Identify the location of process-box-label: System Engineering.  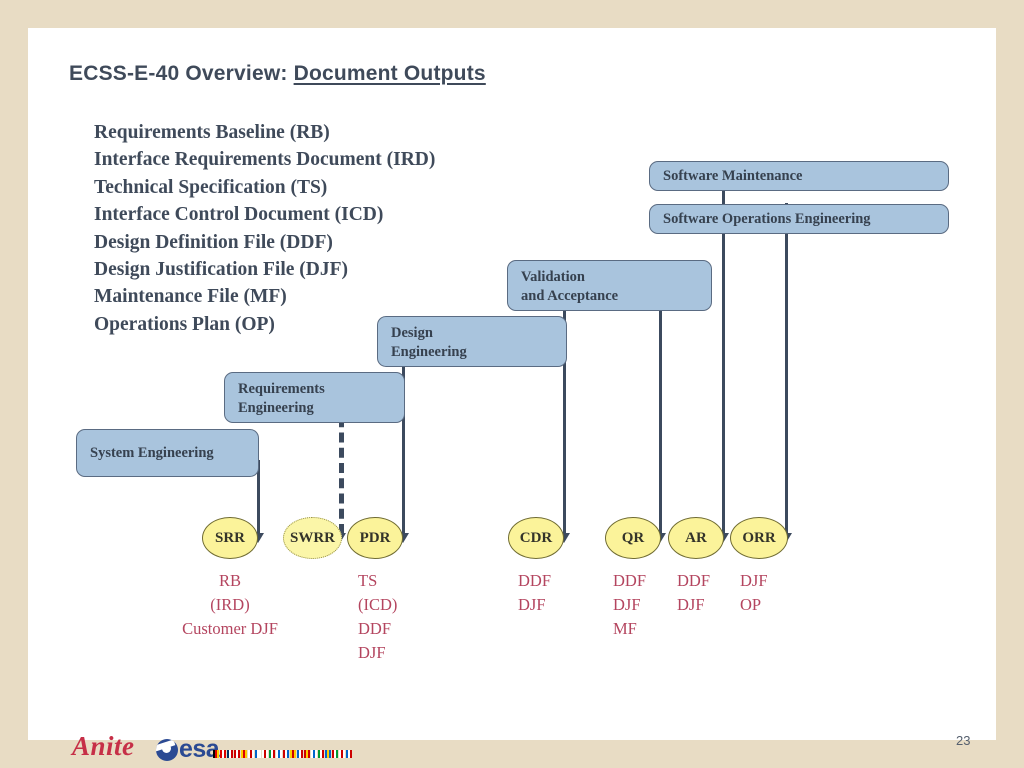
(152, 452).